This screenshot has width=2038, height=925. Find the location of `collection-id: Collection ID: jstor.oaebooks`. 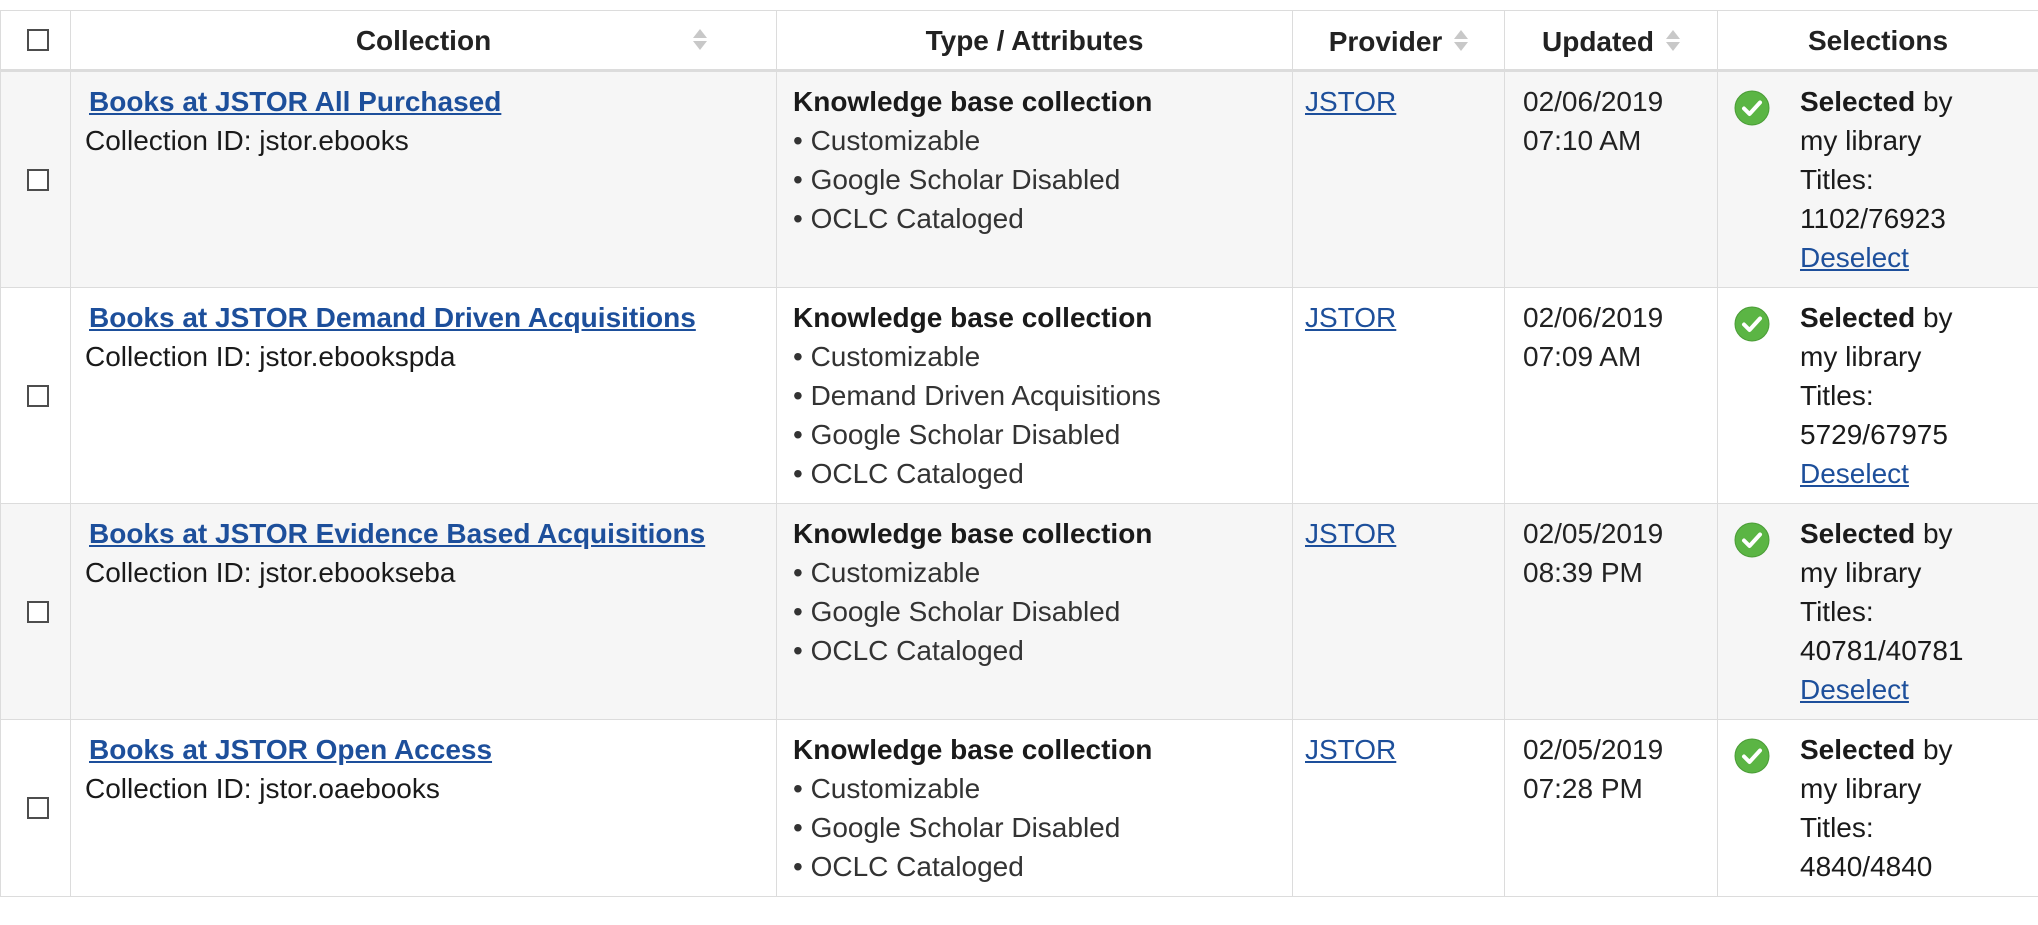

collection-id: Collection ID: jstor.oaebooks is located at coordinates (262, 788).